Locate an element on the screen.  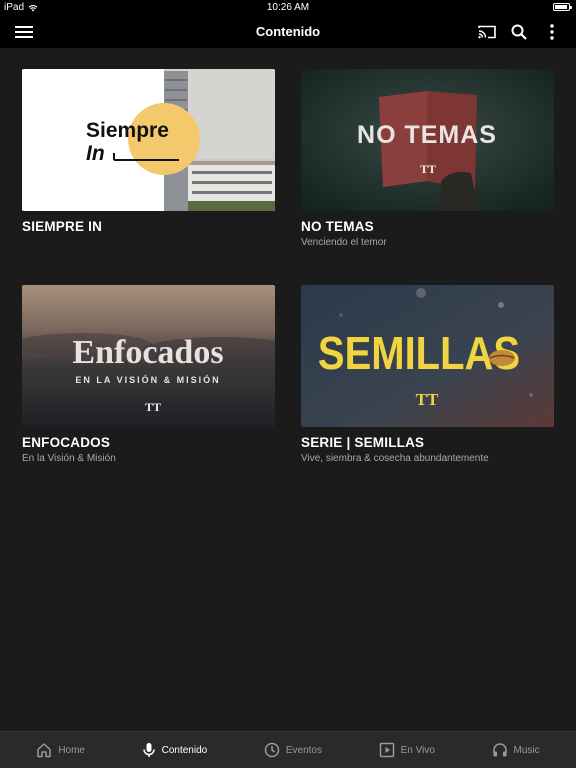
nav-item-contenido: Contenido is located at coordinates (175, 750).